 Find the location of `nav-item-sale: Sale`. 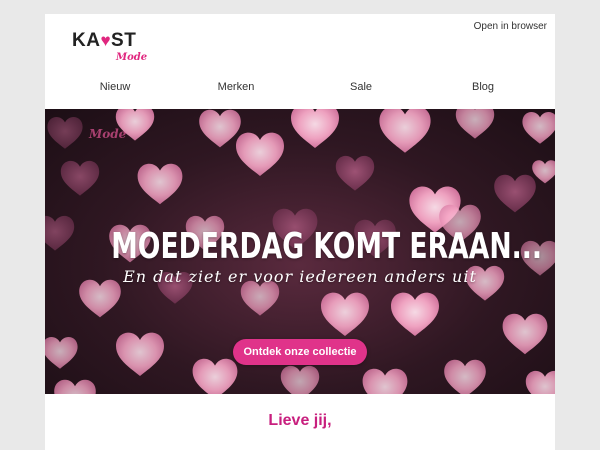

nav-item-sale: Sale is located at coordinates (361, 87).